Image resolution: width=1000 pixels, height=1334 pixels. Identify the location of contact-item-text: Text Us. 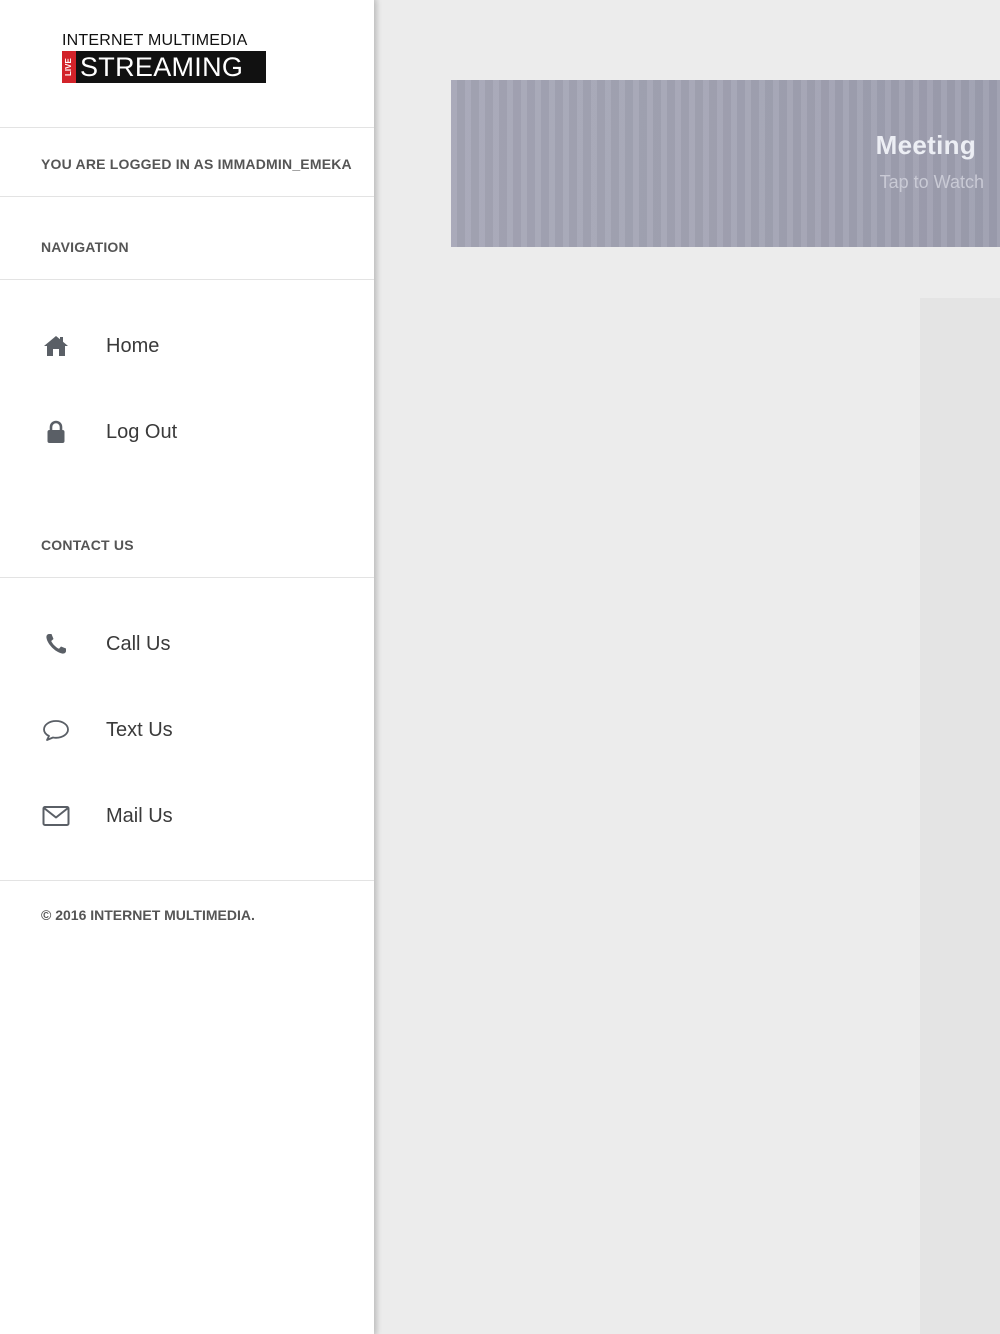
(187, 730).